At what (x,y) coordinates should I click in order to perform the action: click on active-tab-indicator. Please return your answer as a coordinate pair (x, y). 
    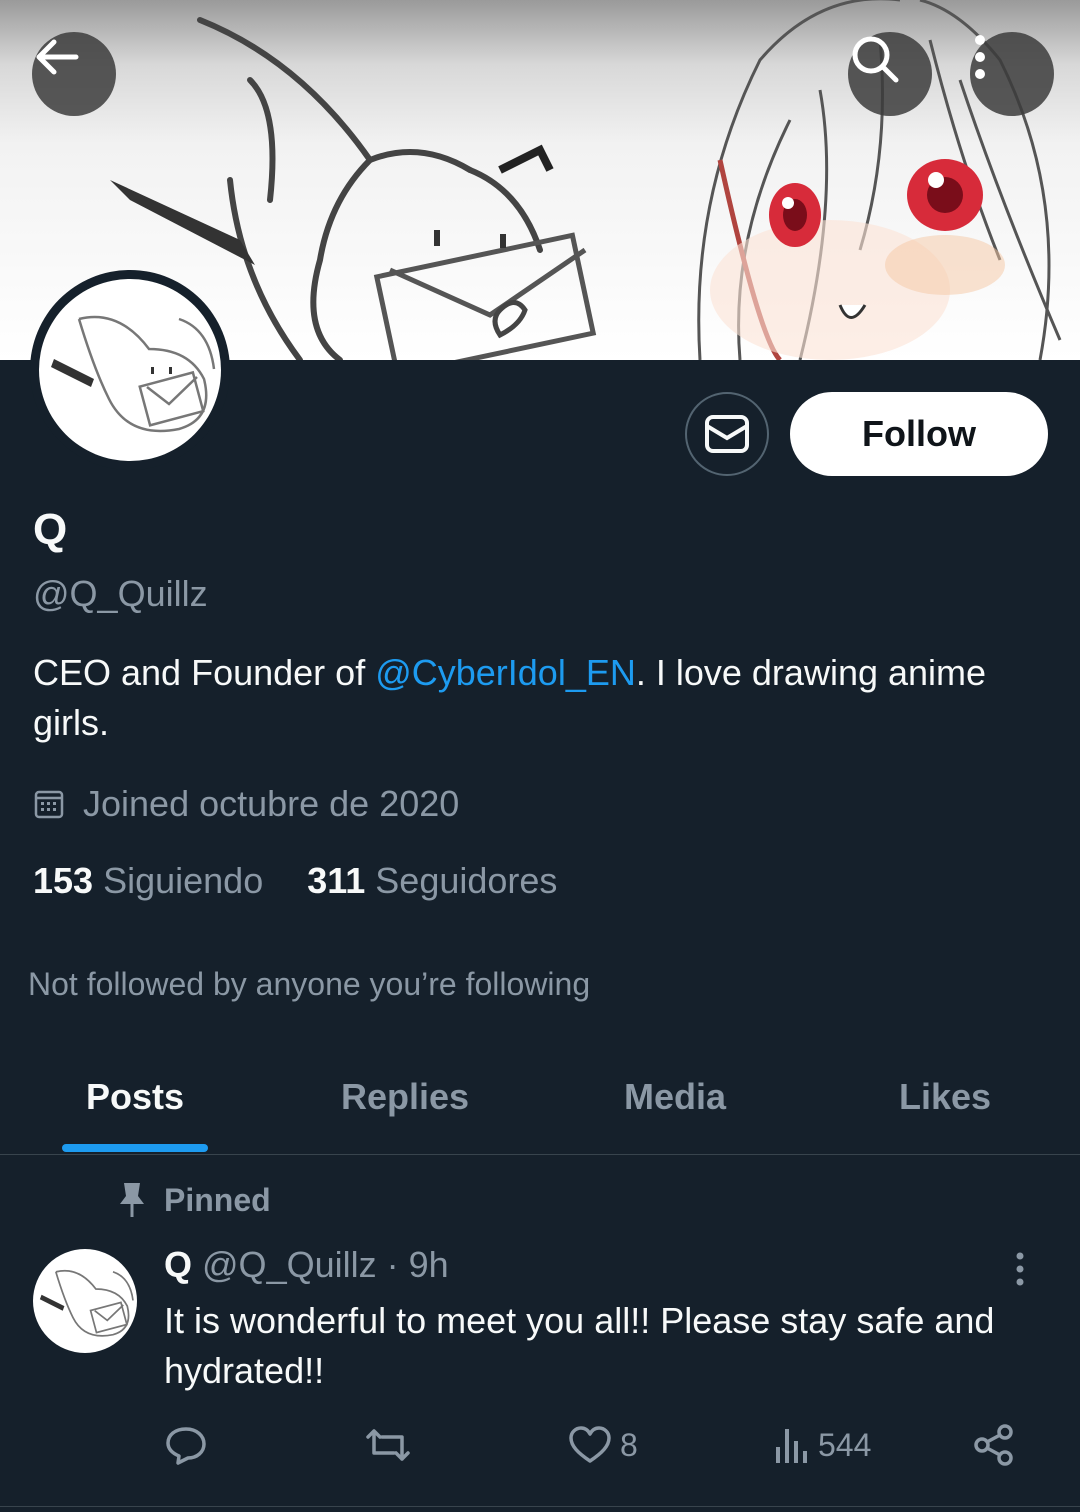
    Looking at the image, I should click on (135, 1148).